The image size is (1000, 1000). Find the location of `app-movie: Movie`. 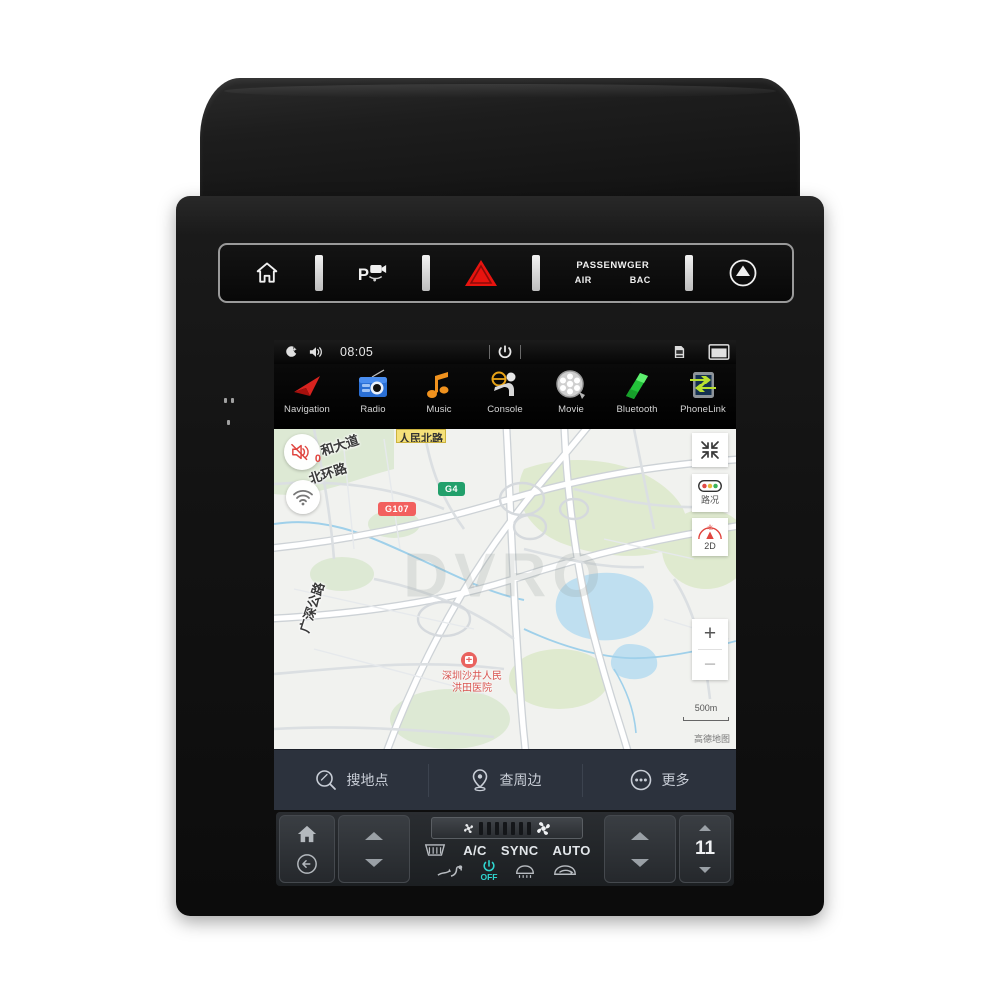

app-movie: Movie is located at coordinates (571, 391).